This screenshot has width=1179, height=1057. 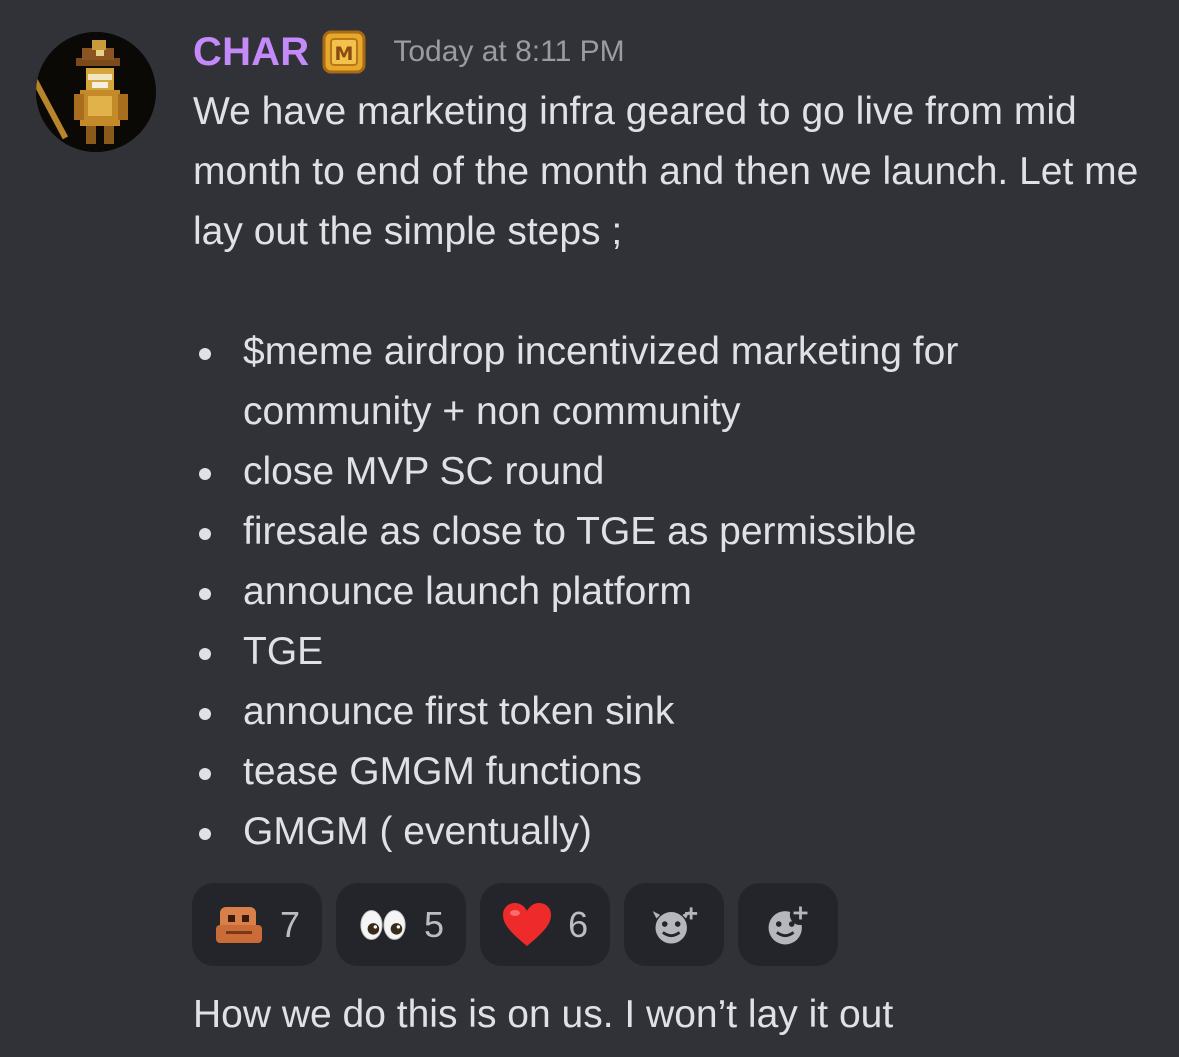 What do you see at coordinates (673, 712) in the screenshot?
I see `list-item: announce first token sink` at bounding box center [673, 712].